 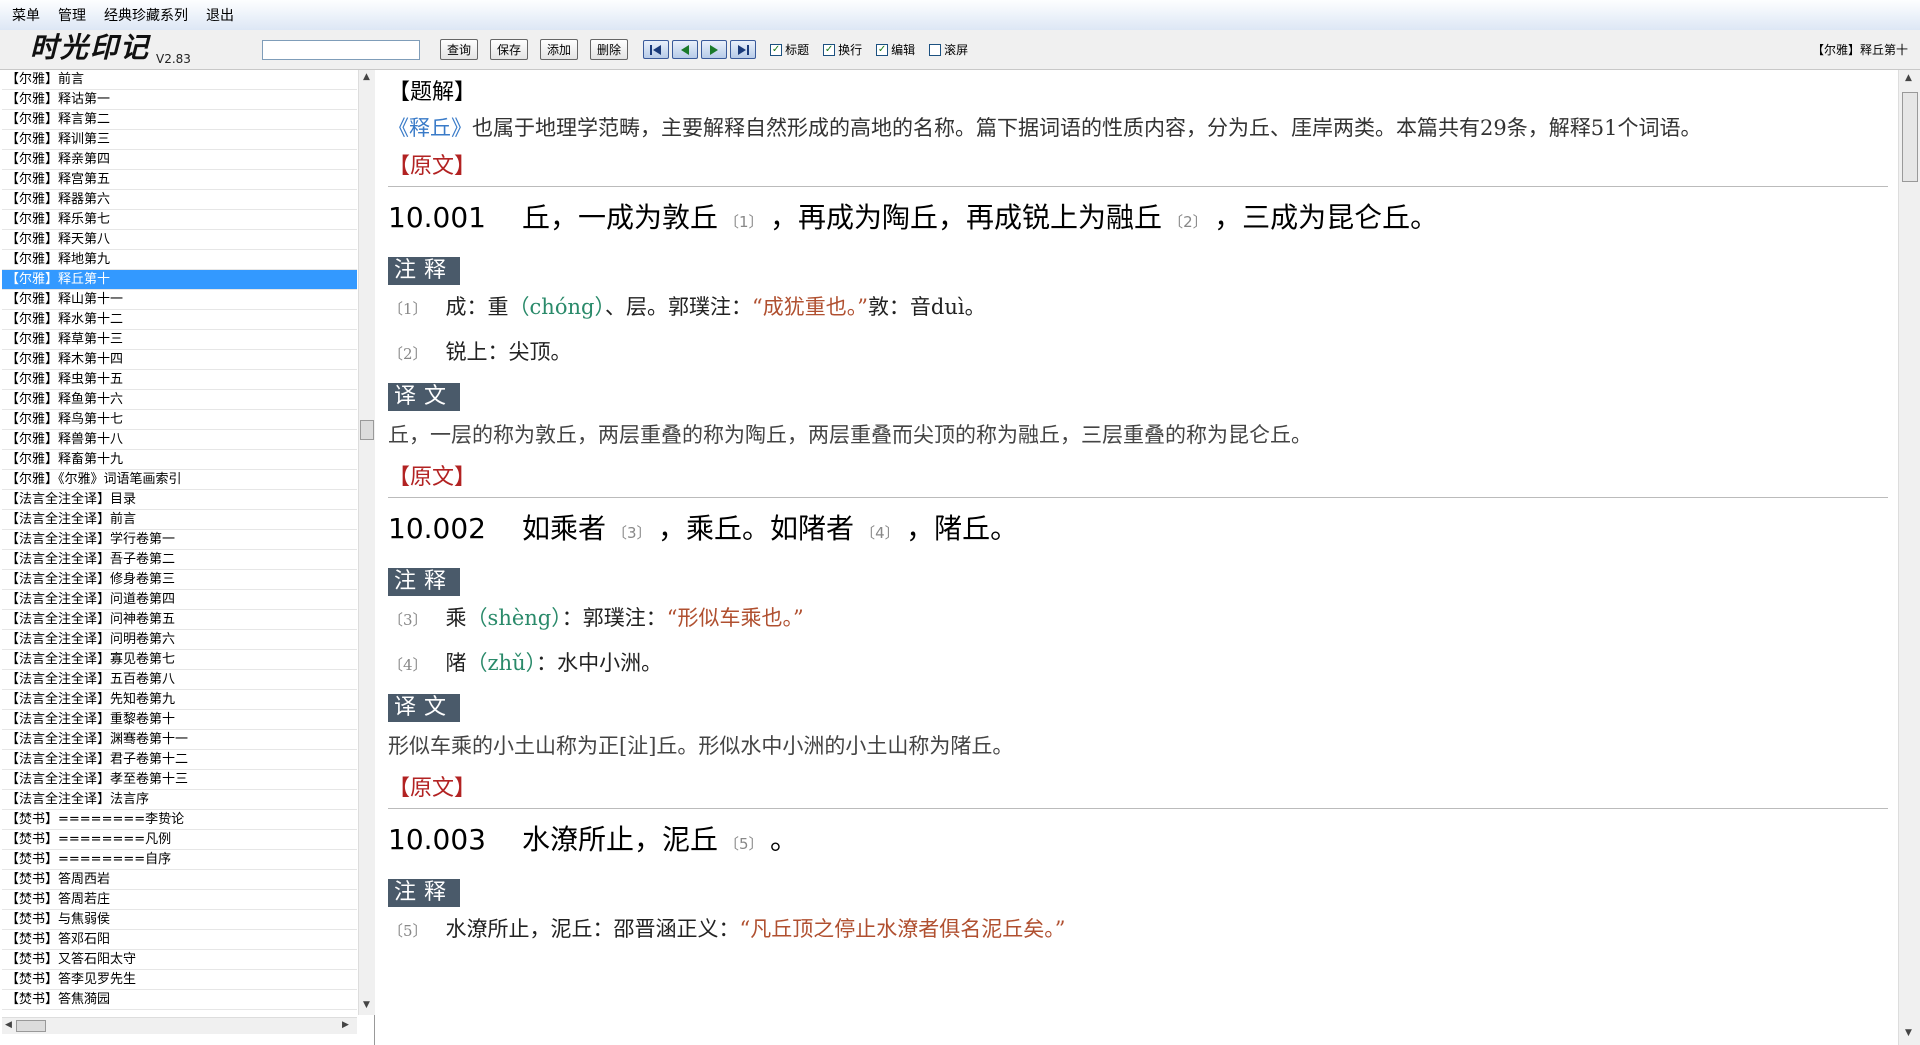 I want to click on menu-item-manage: 管理, so click(x=72, y=15).